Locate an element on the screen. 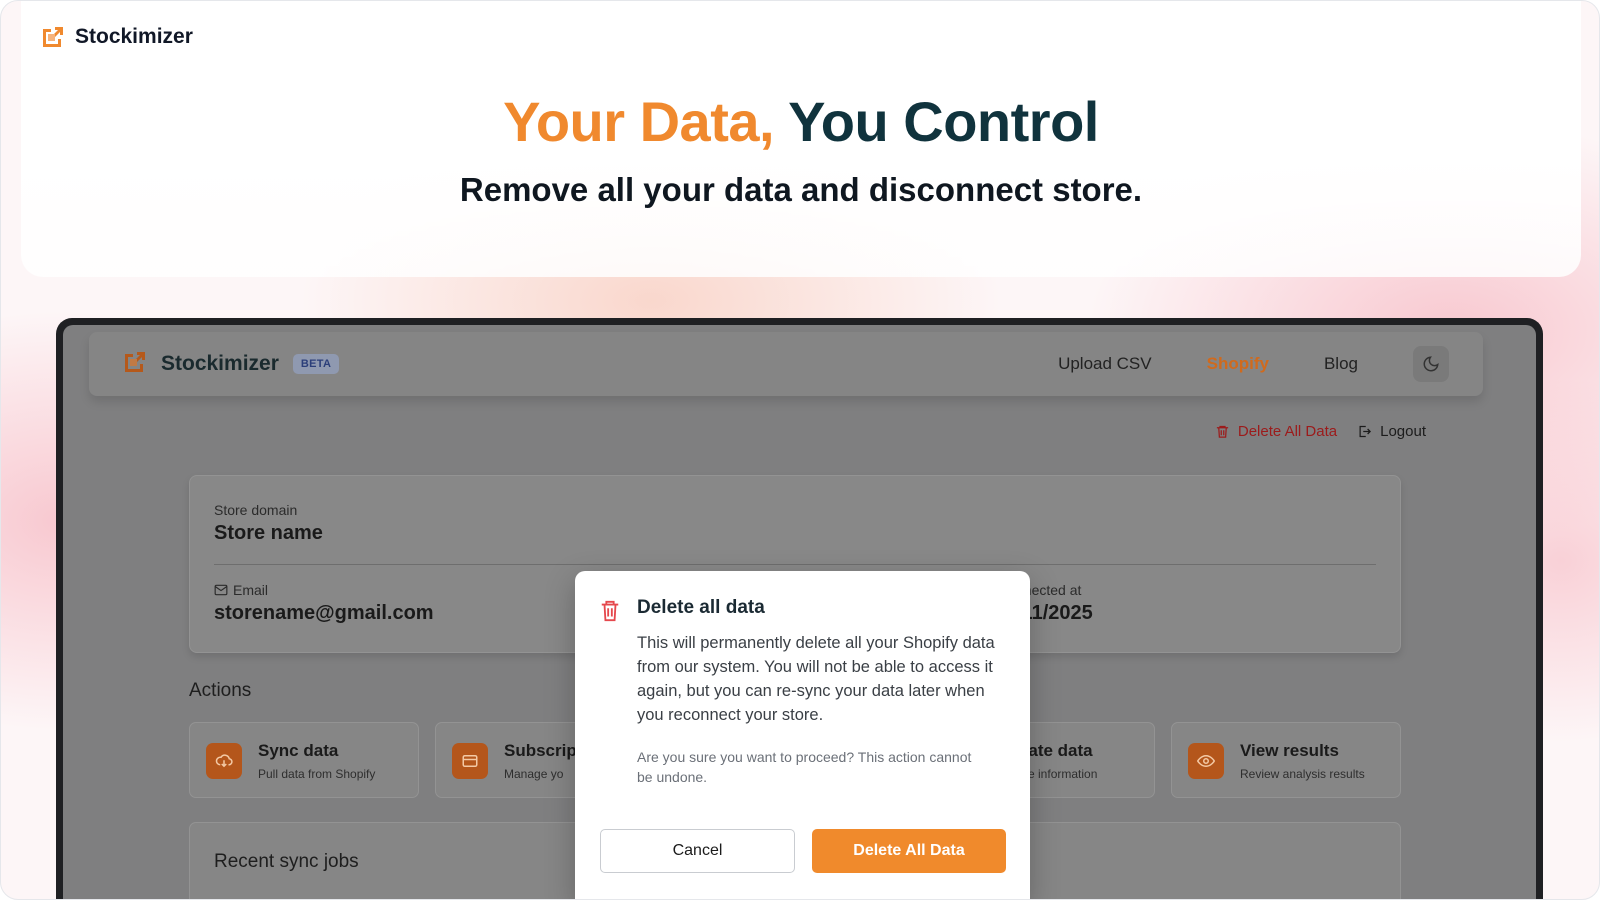  action-view-results: View results Review analysis results is located at coordinates (1286, 760).